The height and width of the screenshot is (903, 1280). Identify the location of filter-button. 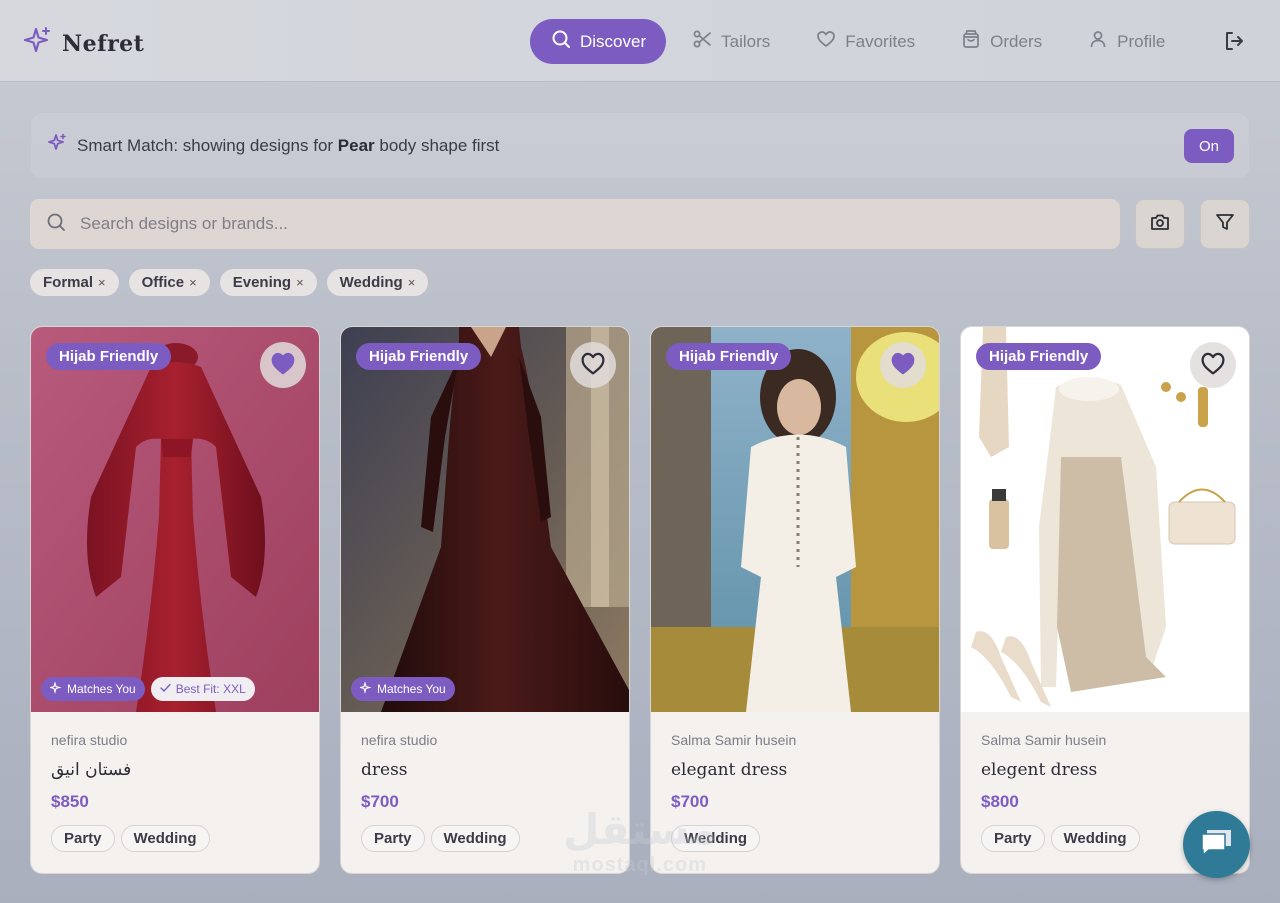
(1225, 224).